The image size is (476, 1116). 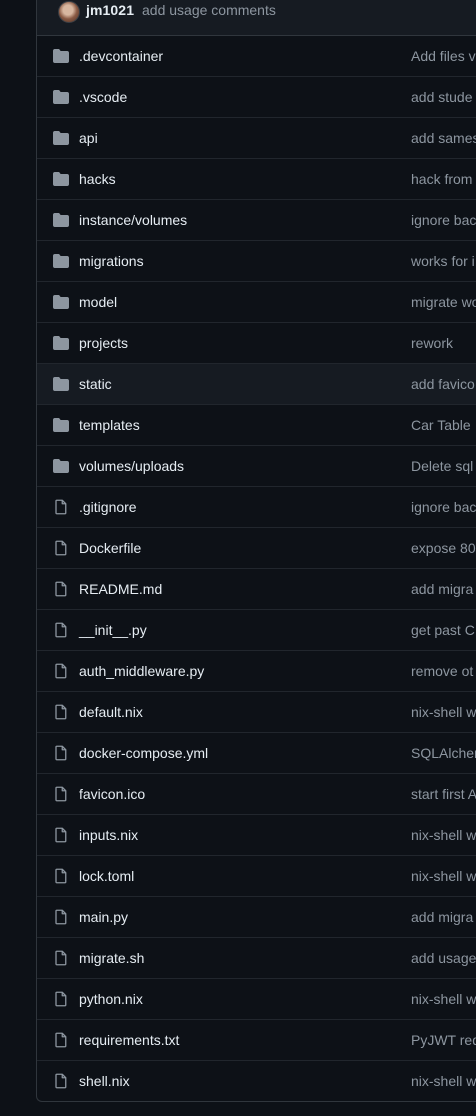 I want to click on file-name-link: volumes/uploads, so click(x=131, y=466).